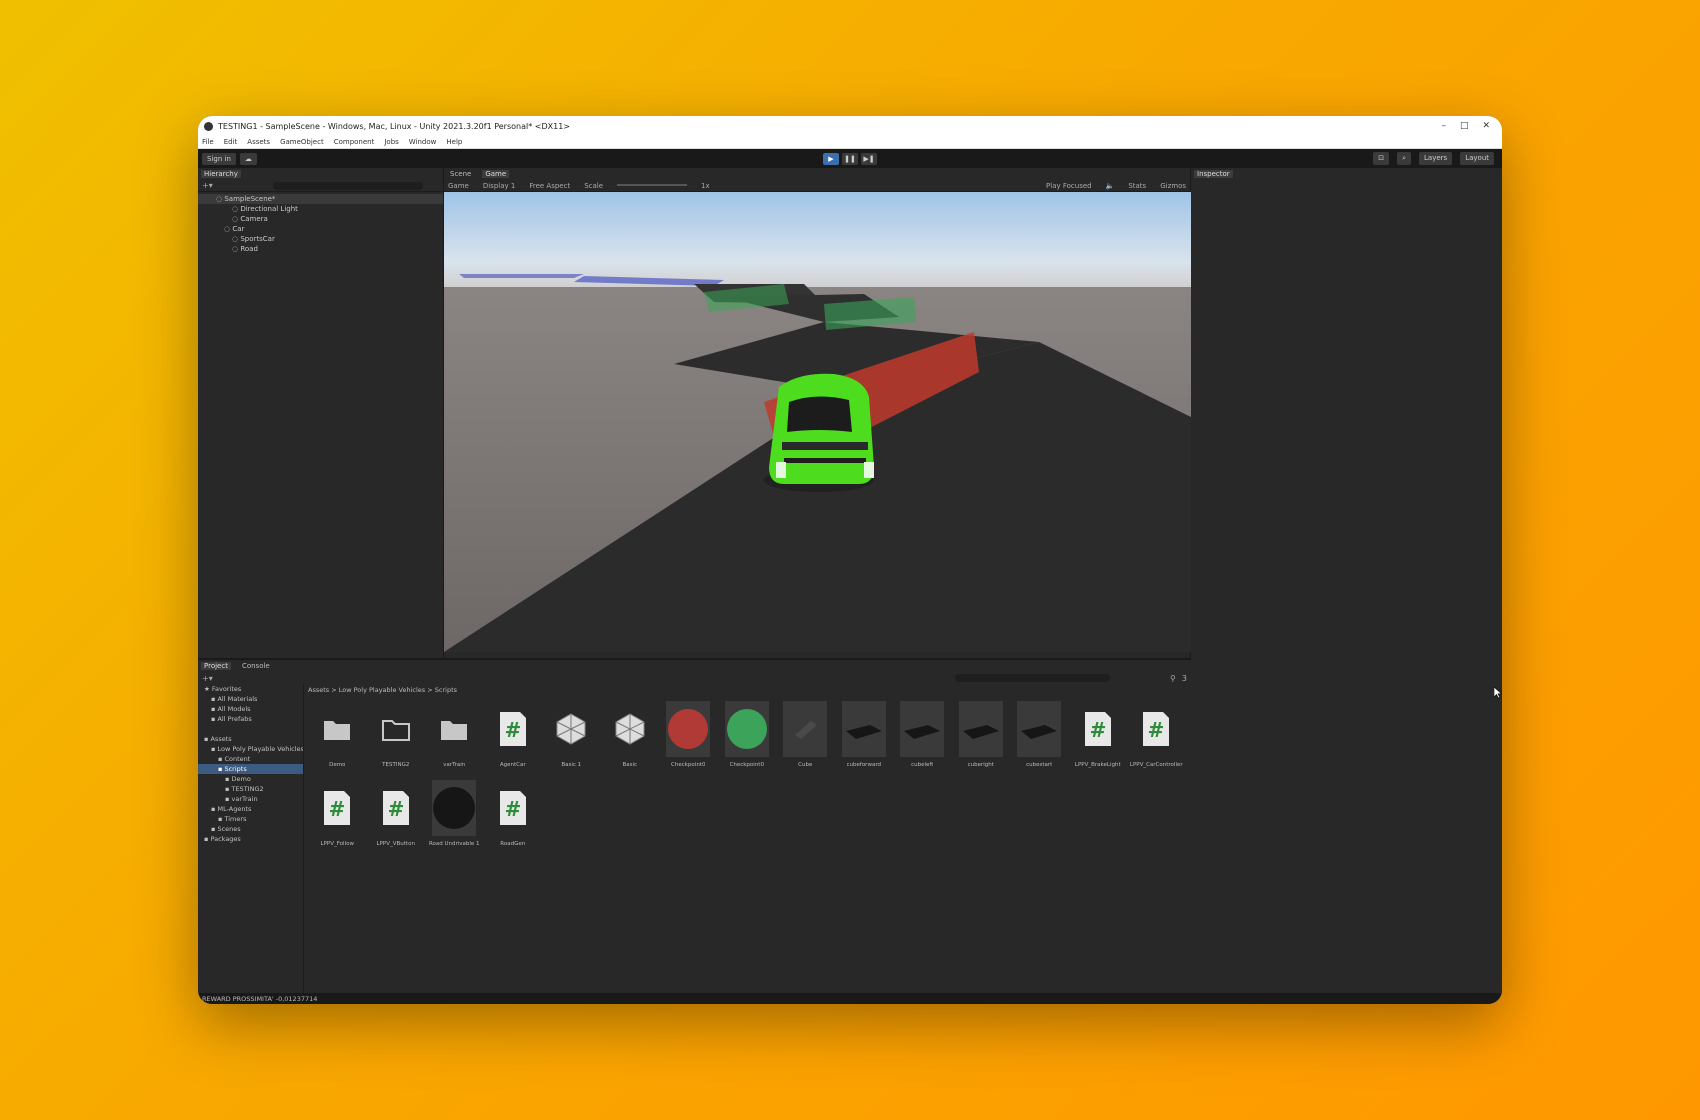 This screenshot has height=1120, width=1700. Describe the element at coordinates (1173, 678) in the screenshot. I see `filter-icon: ⚲` at that location.